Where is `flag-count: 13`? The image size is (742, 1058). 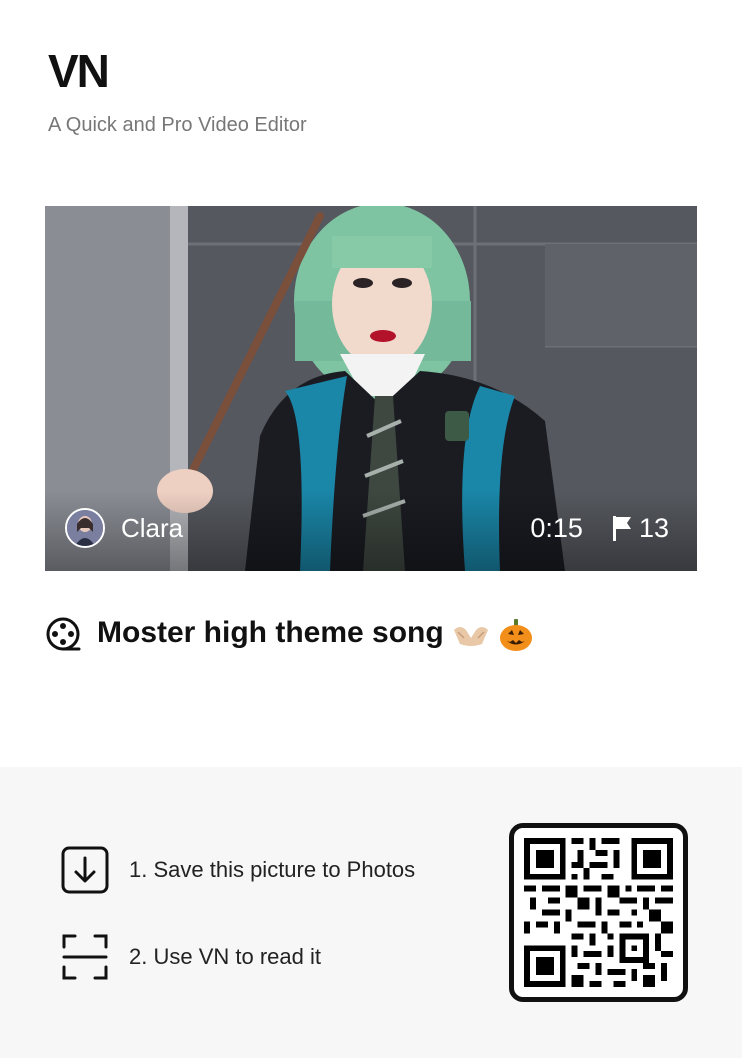
flag-count: 13 is located at coordinates (653, 528).